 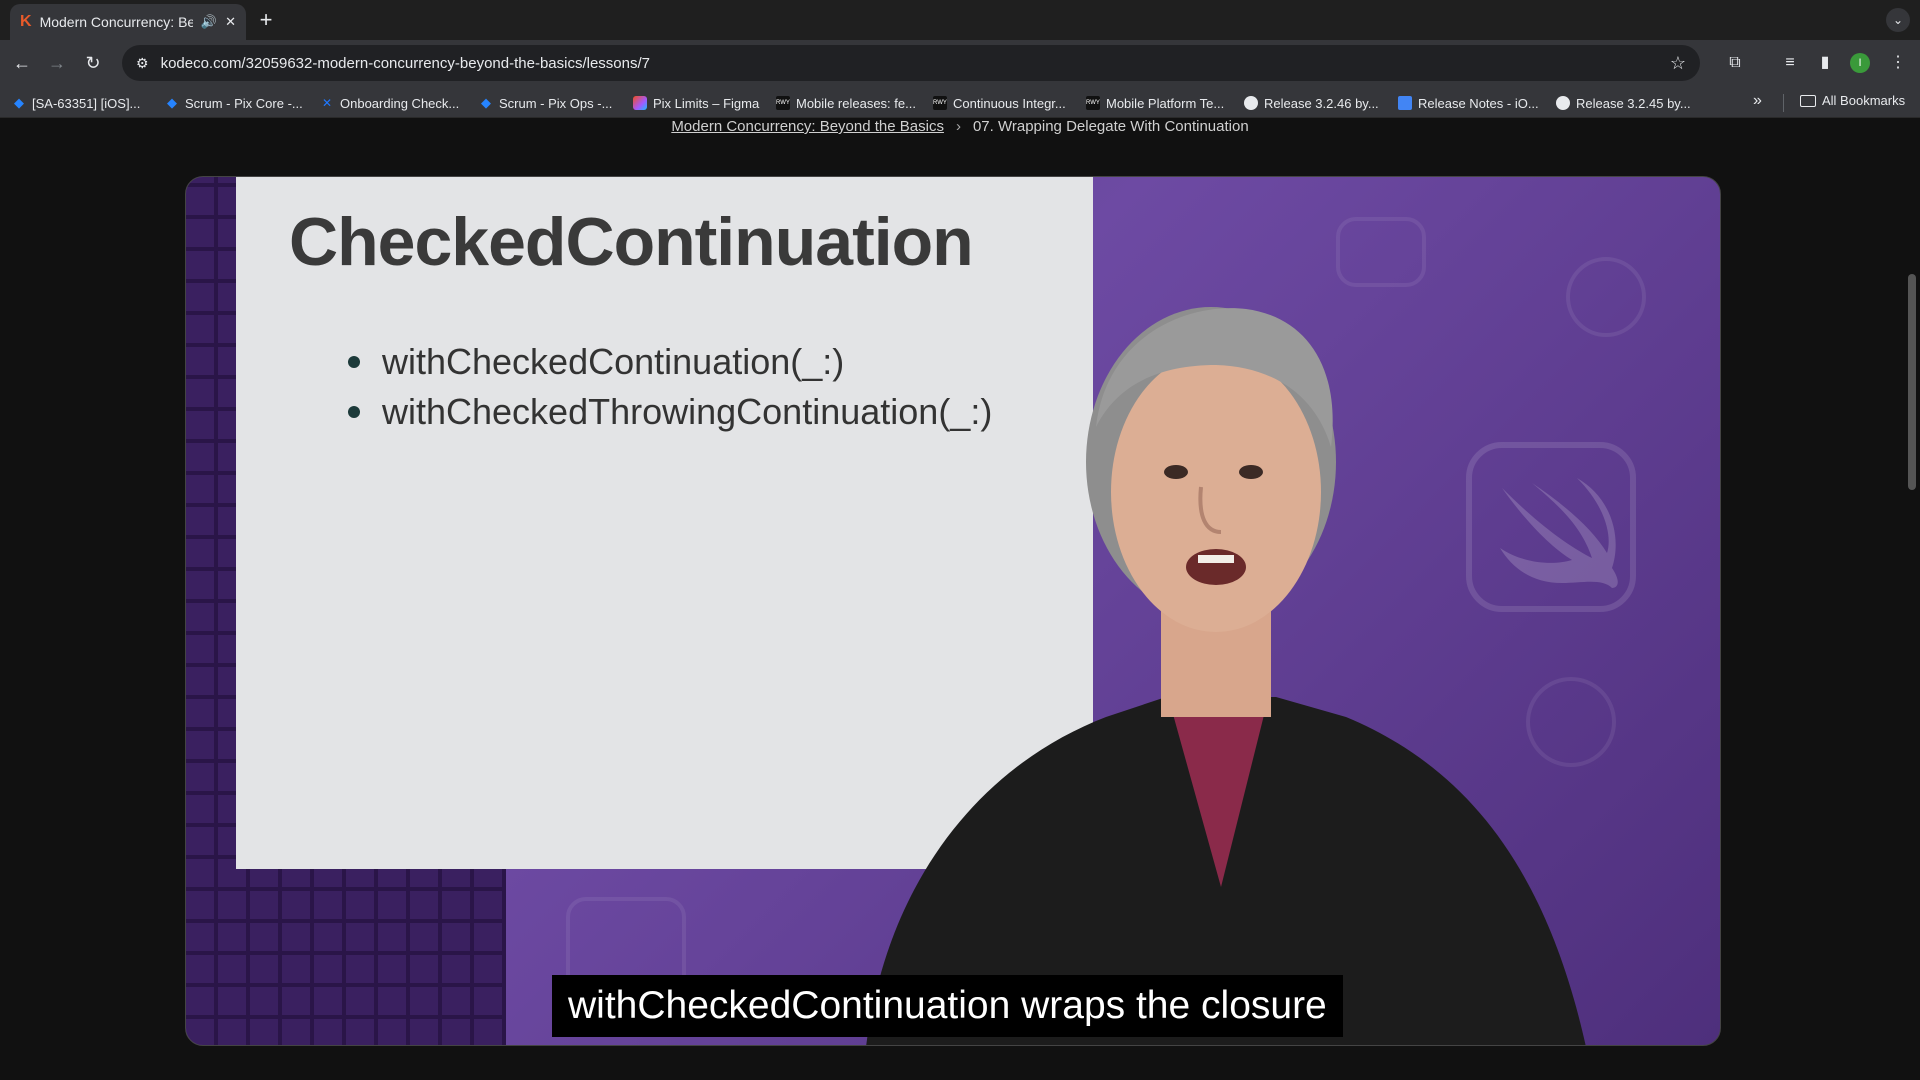 I want to click on jira-icon: ✕, so click(x=327, y=103).